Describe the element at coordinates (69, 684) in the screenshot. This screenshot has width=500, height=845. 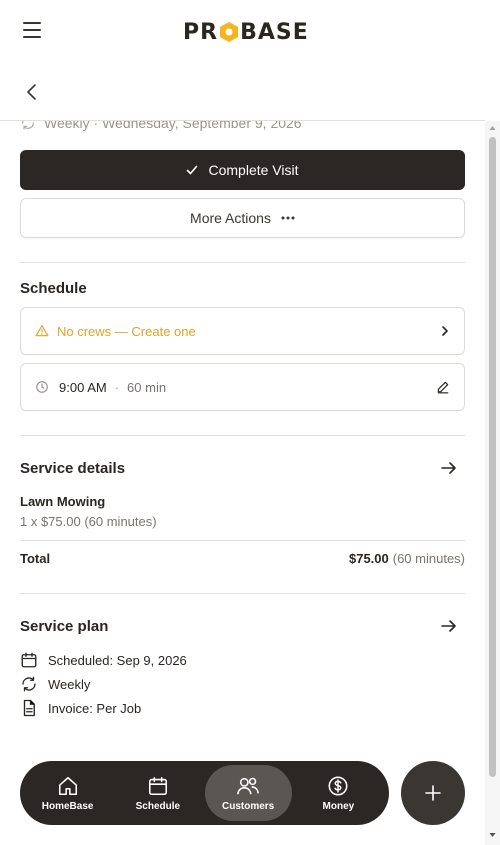
I see `plan-frequency-text: Weekly` at that location.